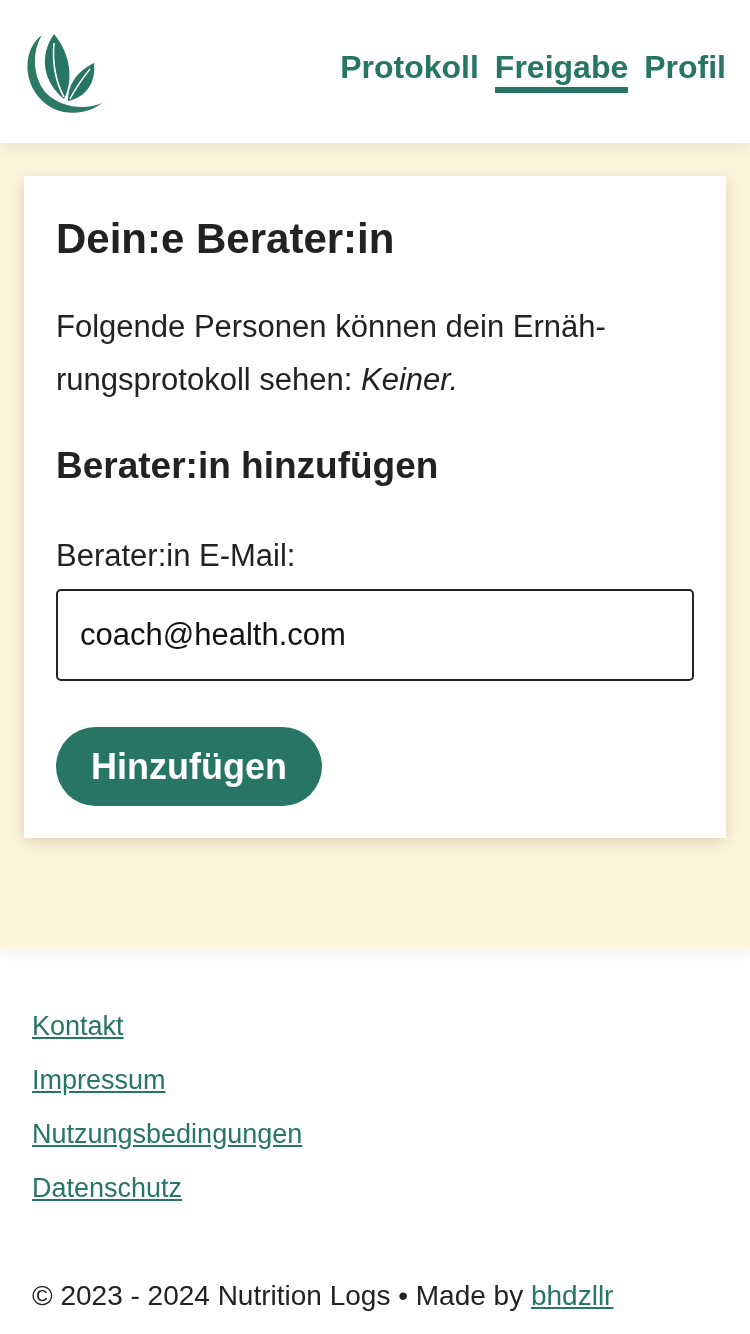 This screenshot has width=750, height=1334. What do you see at coordinates (167, 1134) in the screenshot?
I see `footer-link: Nutzungsbedingungen` at bounding box center [167, 1134].